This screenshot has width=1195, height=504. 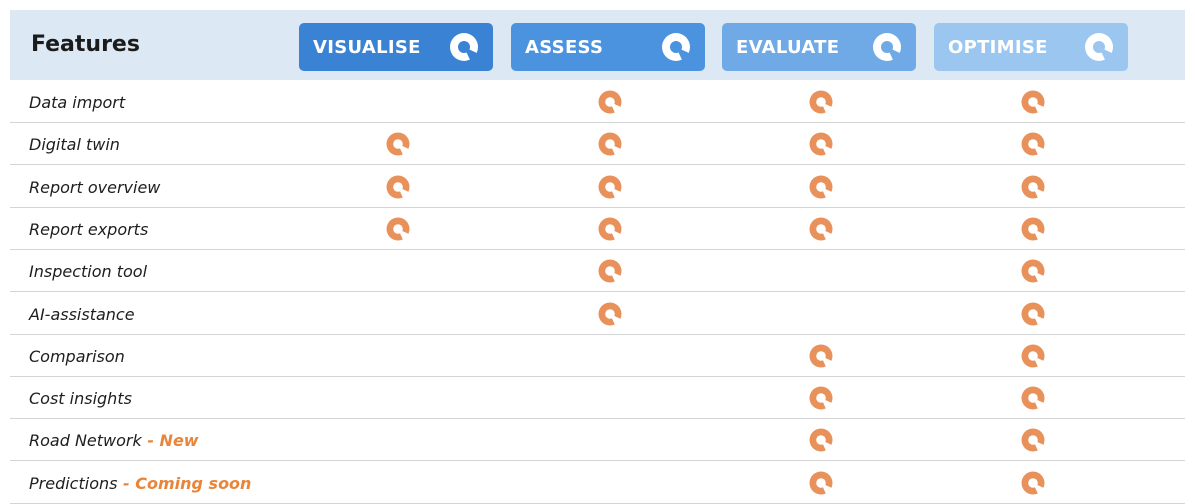 I want to click on table-row: Data import, so click(x=597, y=102).